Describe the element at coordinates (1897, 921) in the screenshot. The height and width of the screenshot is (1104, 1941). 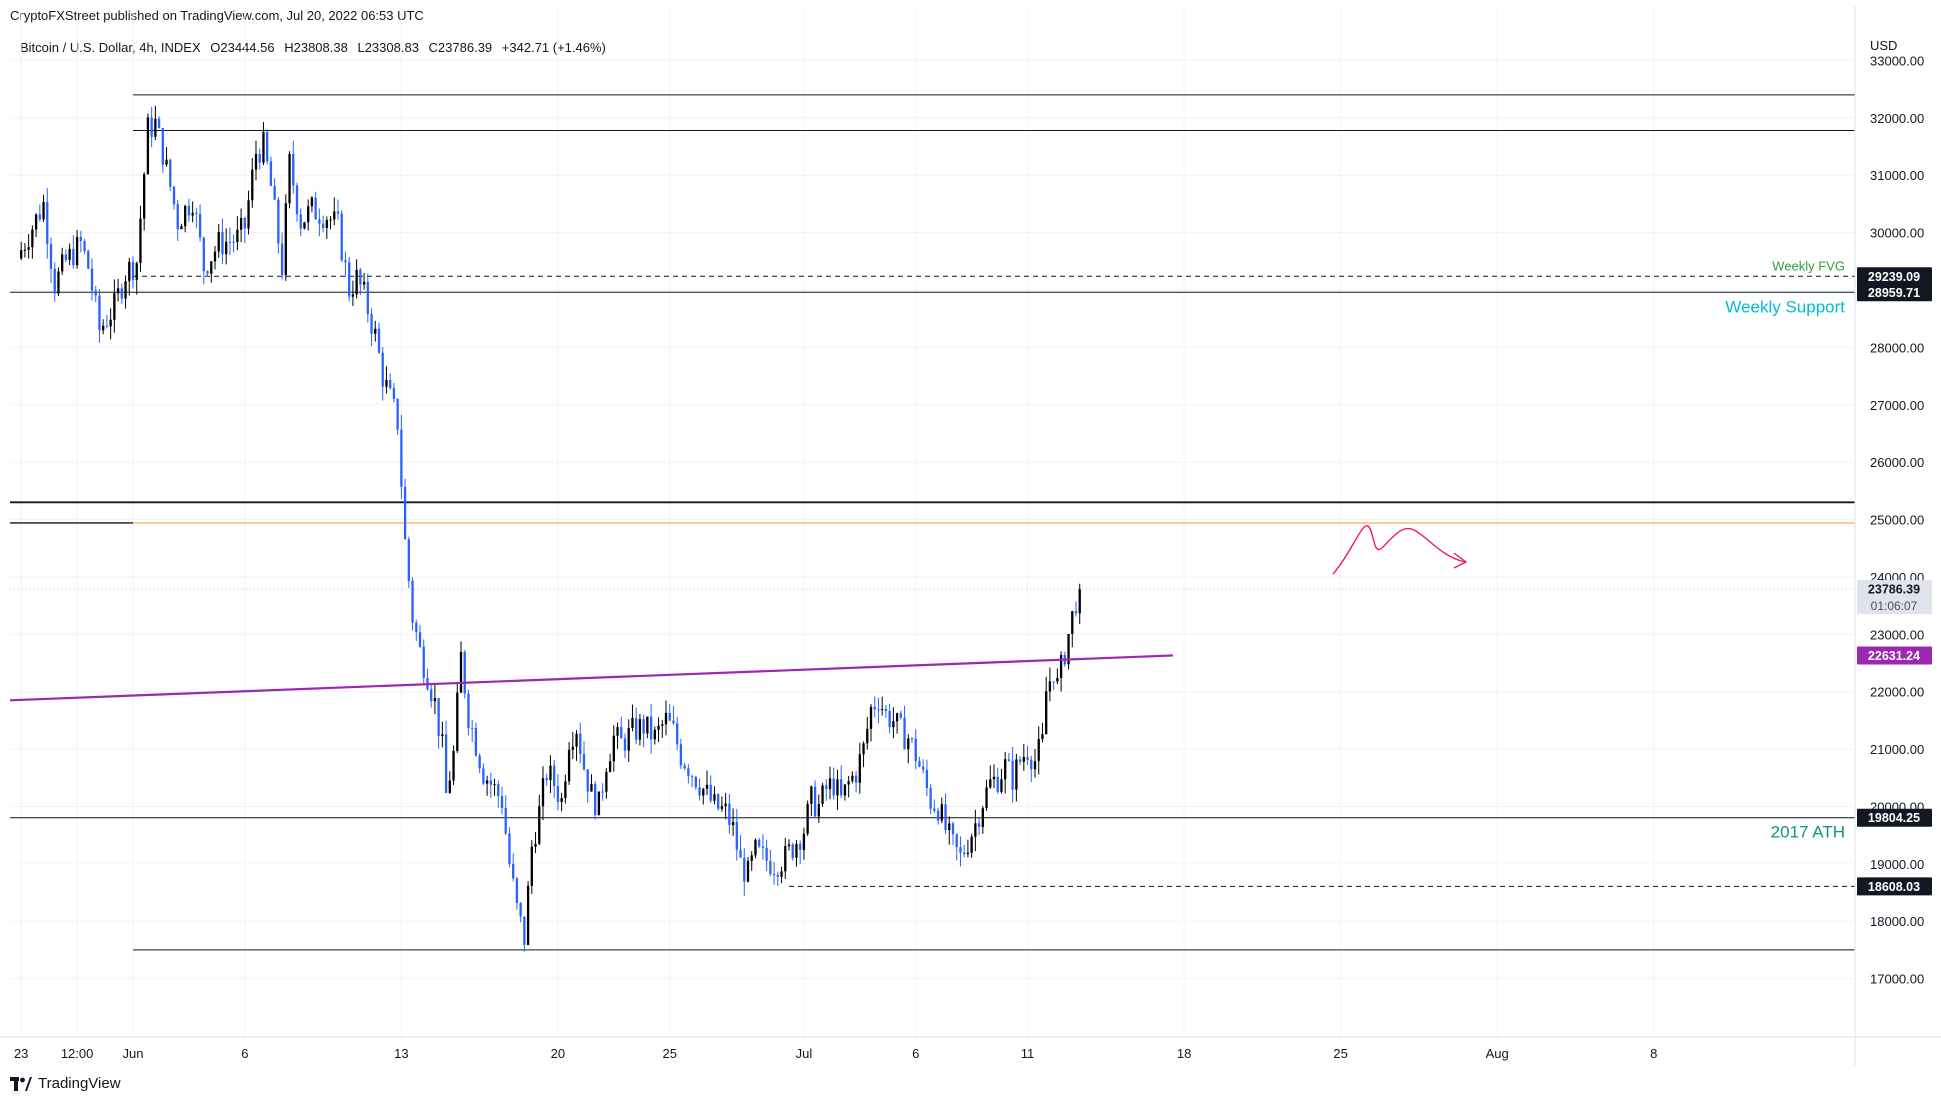
I see `y-tick-label: 18000.00` at that location.